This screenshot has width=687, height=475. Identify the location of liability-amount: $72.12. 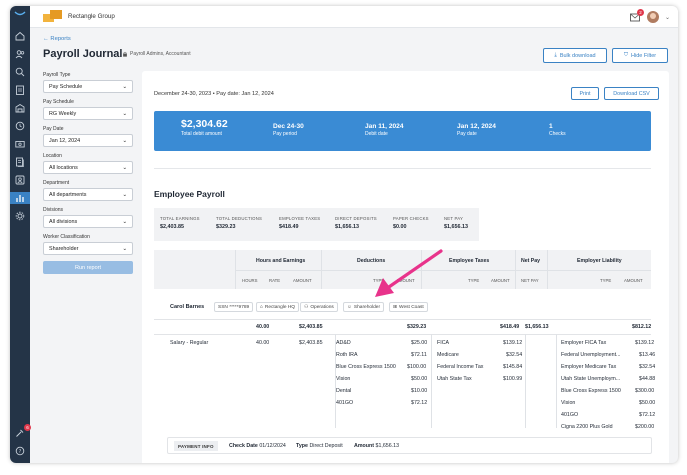
(647, 415).